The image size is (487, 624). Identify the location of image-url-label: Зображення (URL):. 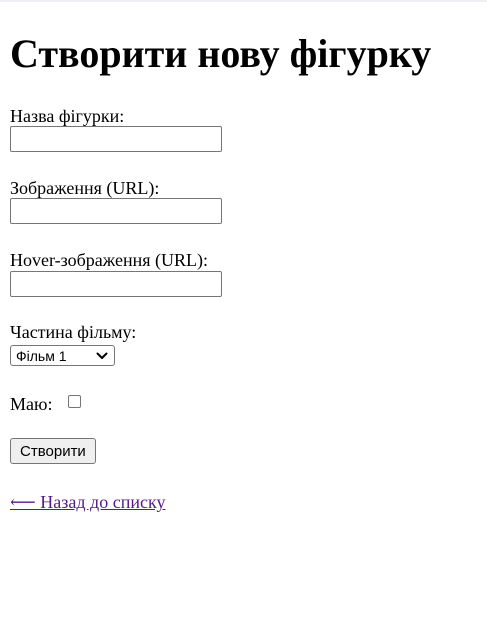
(85, 188).